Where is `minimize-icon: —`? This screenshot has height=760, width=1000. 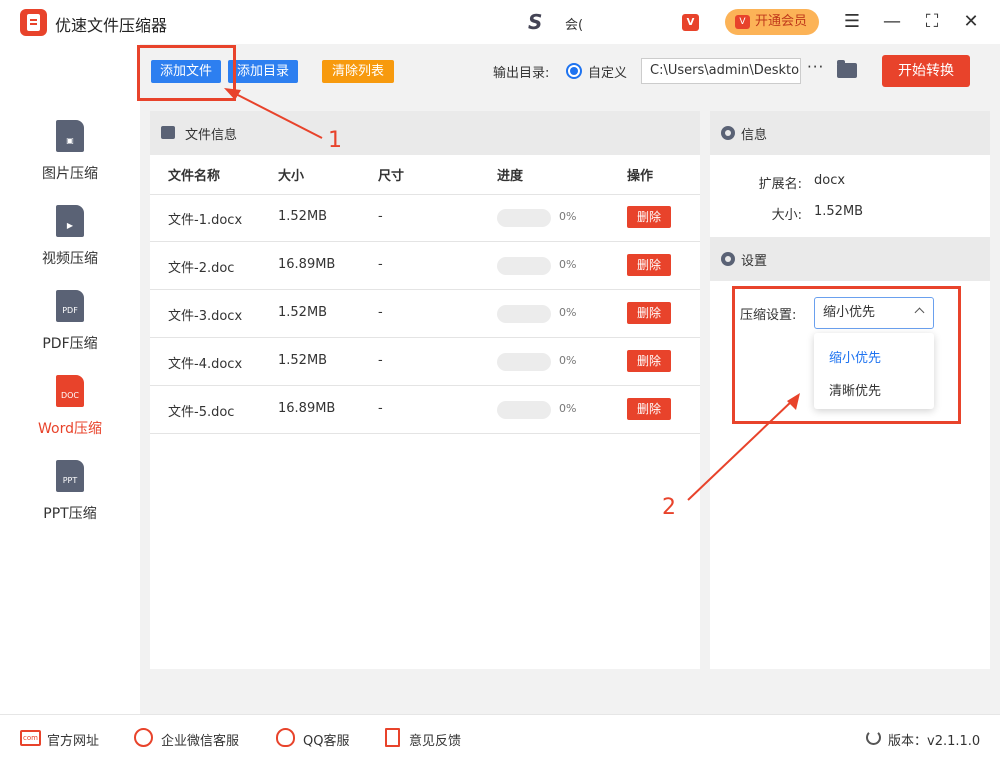 minimize-icon: — is located at coordinates (892, 22).